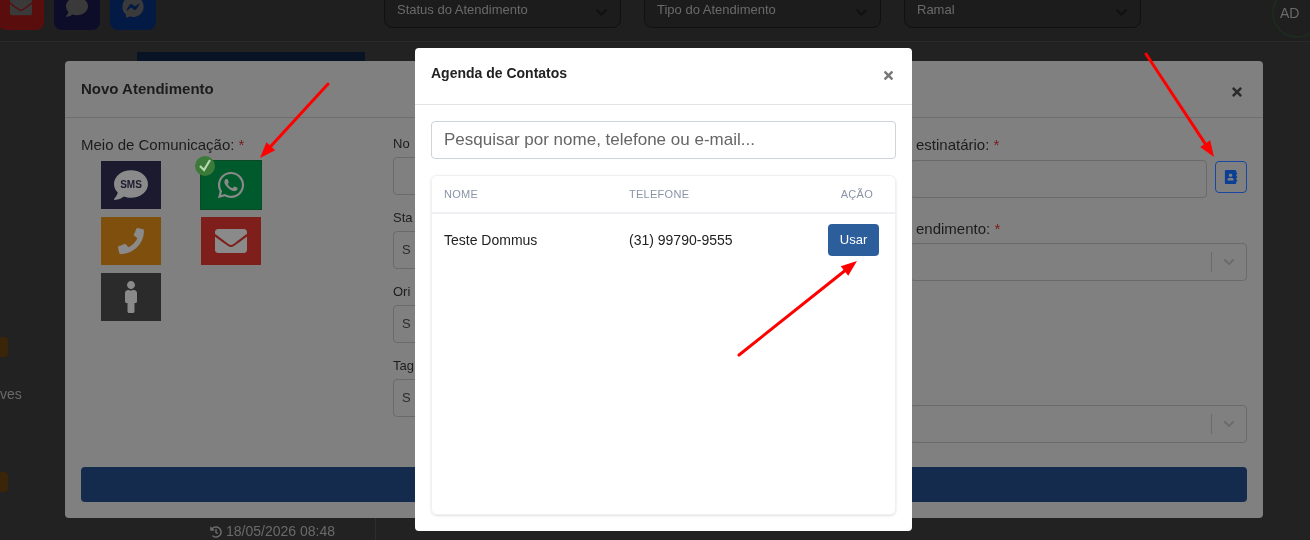 The image size is (1310, 540). I want to click on timestamp: 18/05/2026 08:48, so click(280, 531).